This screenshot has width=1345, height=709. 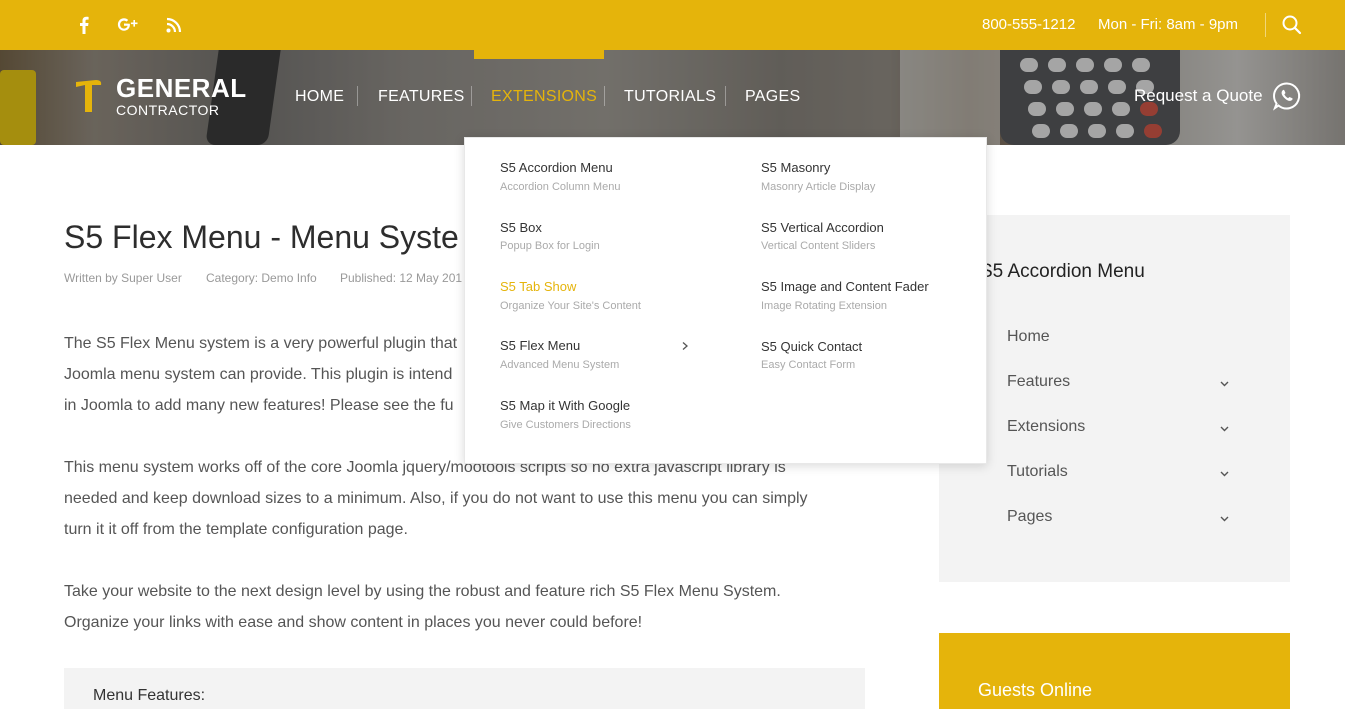 What do you see at coordinates (168, 110) in the screenshot?
I see `logo-subtitle: CONTRACTOR` at bounding box center [168, 110].